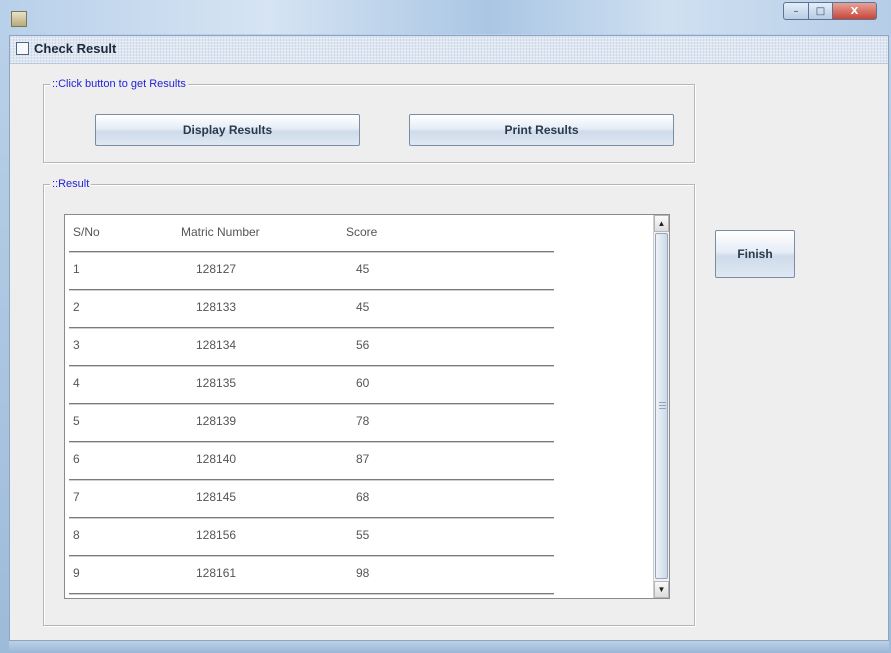 This screenshot has width=891, height=653. I want to click on row-4-matric: 128135, so click(216, 383).